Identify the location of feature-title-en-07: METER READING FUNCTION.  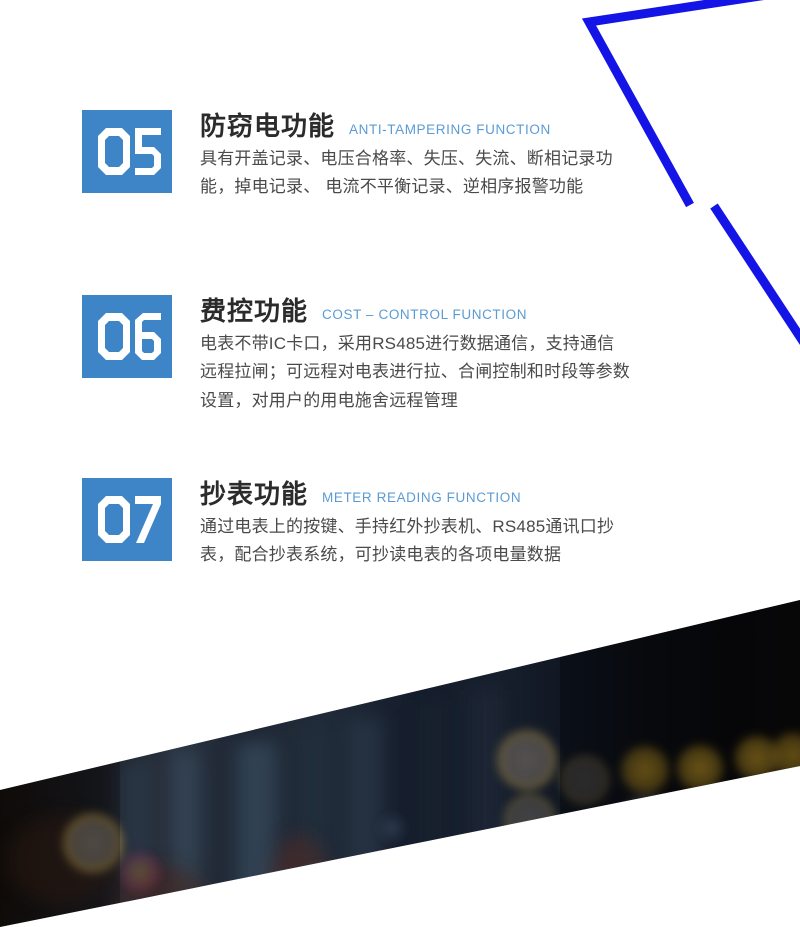
(422, 497).